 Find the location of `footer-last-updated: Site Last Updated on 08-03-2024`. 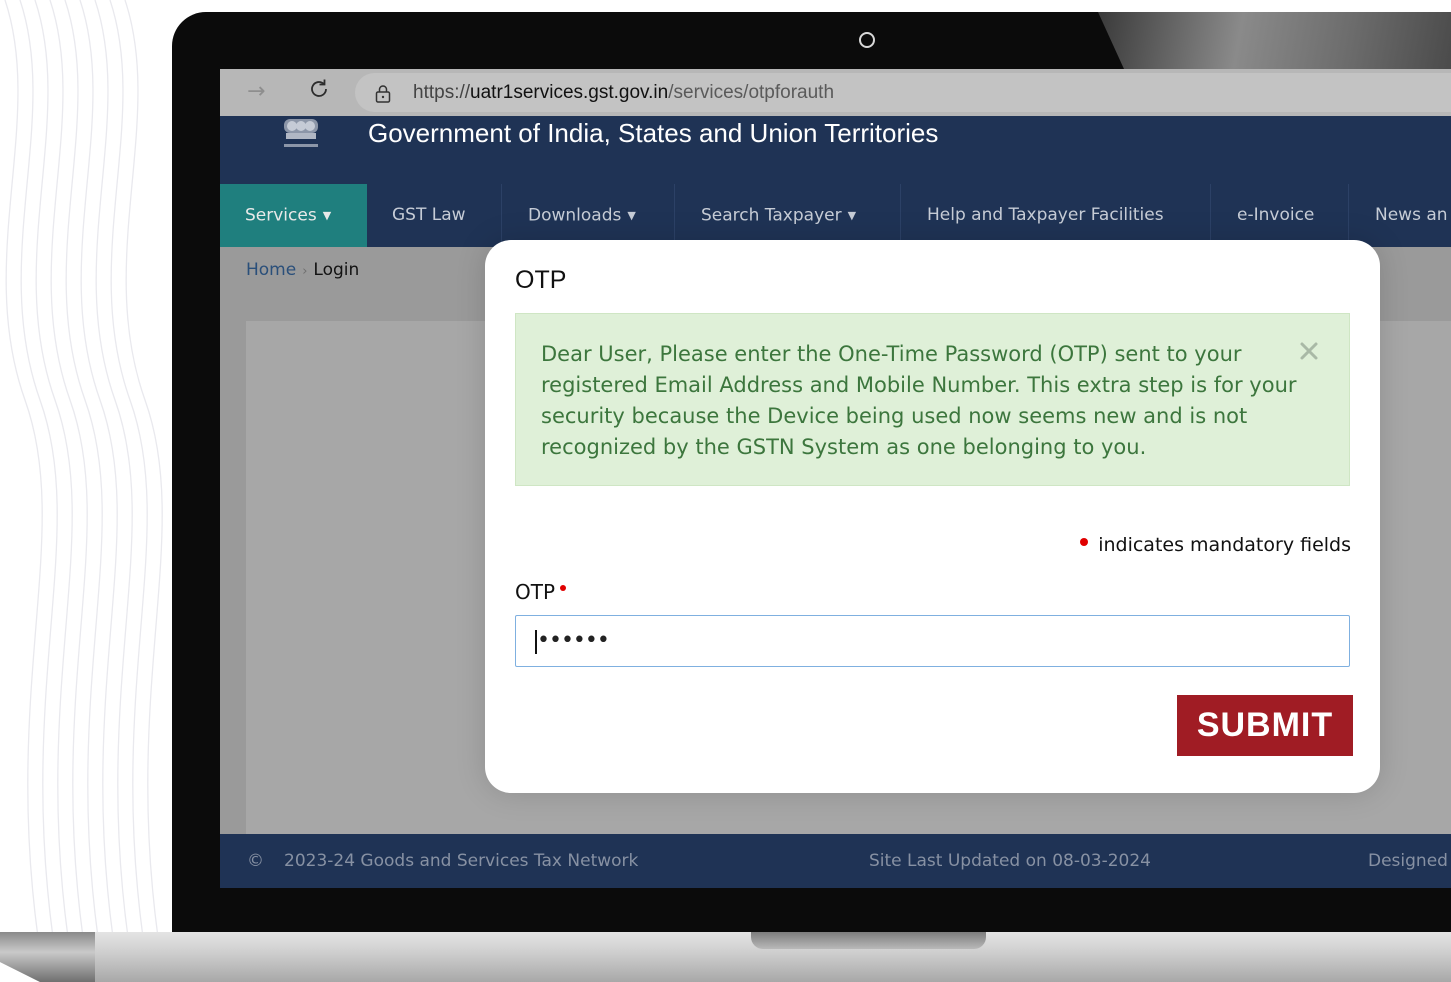

footer-last-updated: Site Last Updated on 08-03-2024 is located at coordinates (1010, 861).